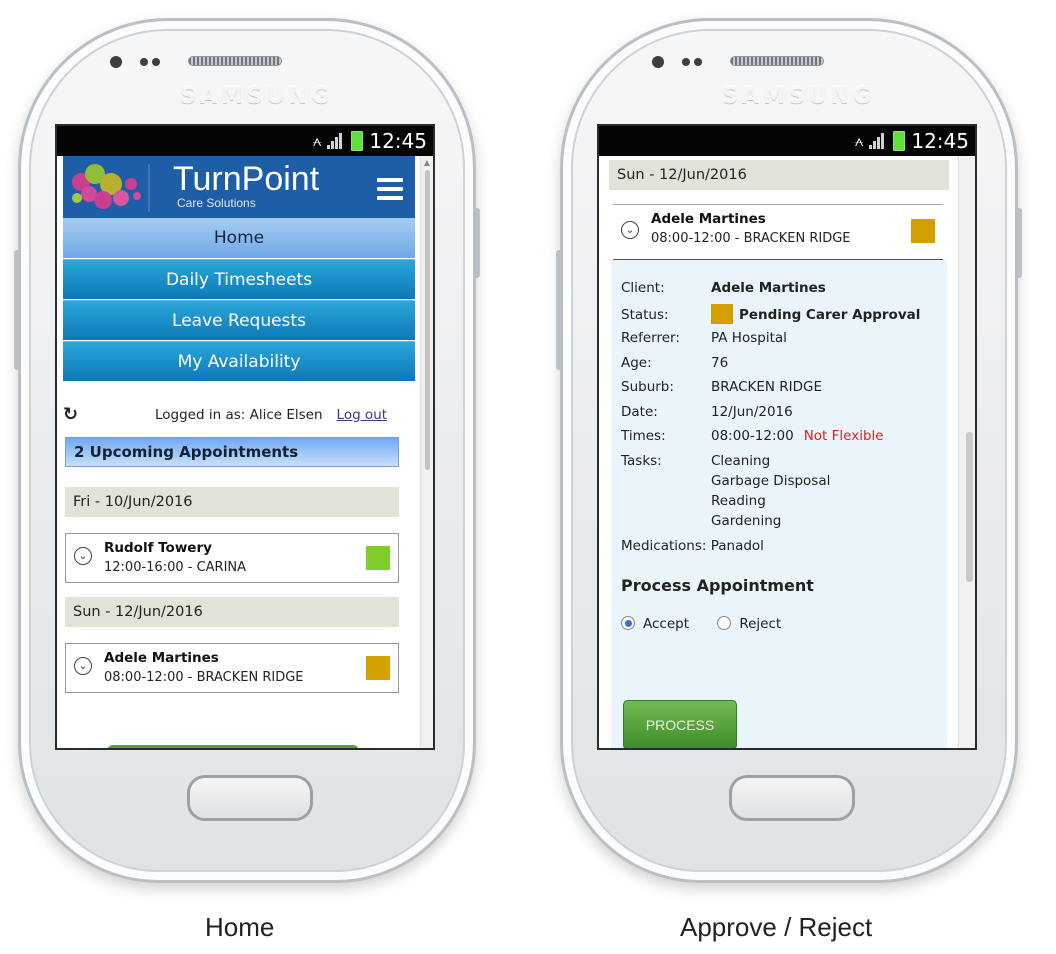  What do you see at coordinates (239, 414) in the screenshot?
I see `logged-in-text: Logged in as: Alice Elsen` at bounding box center [239, 414].